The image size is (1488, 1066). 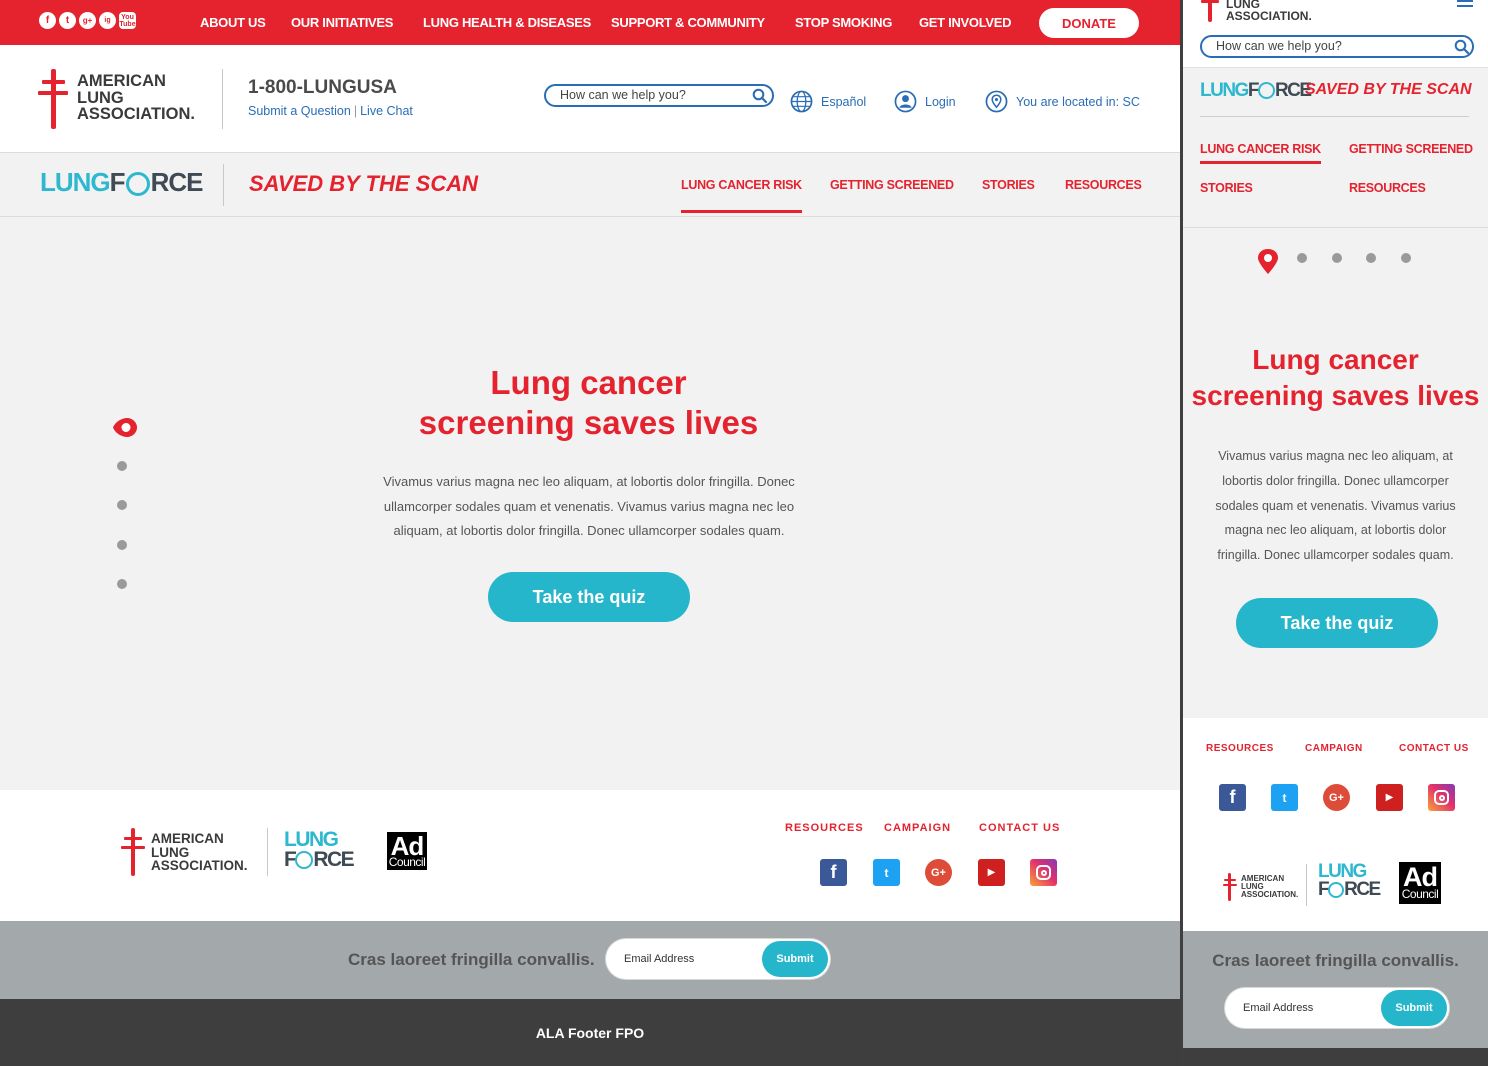 What do you see at coordinates (590, 1032) in the screenshot?
I see `site-footer: ALA Footer FPO` at bounding box center [590, 1032].